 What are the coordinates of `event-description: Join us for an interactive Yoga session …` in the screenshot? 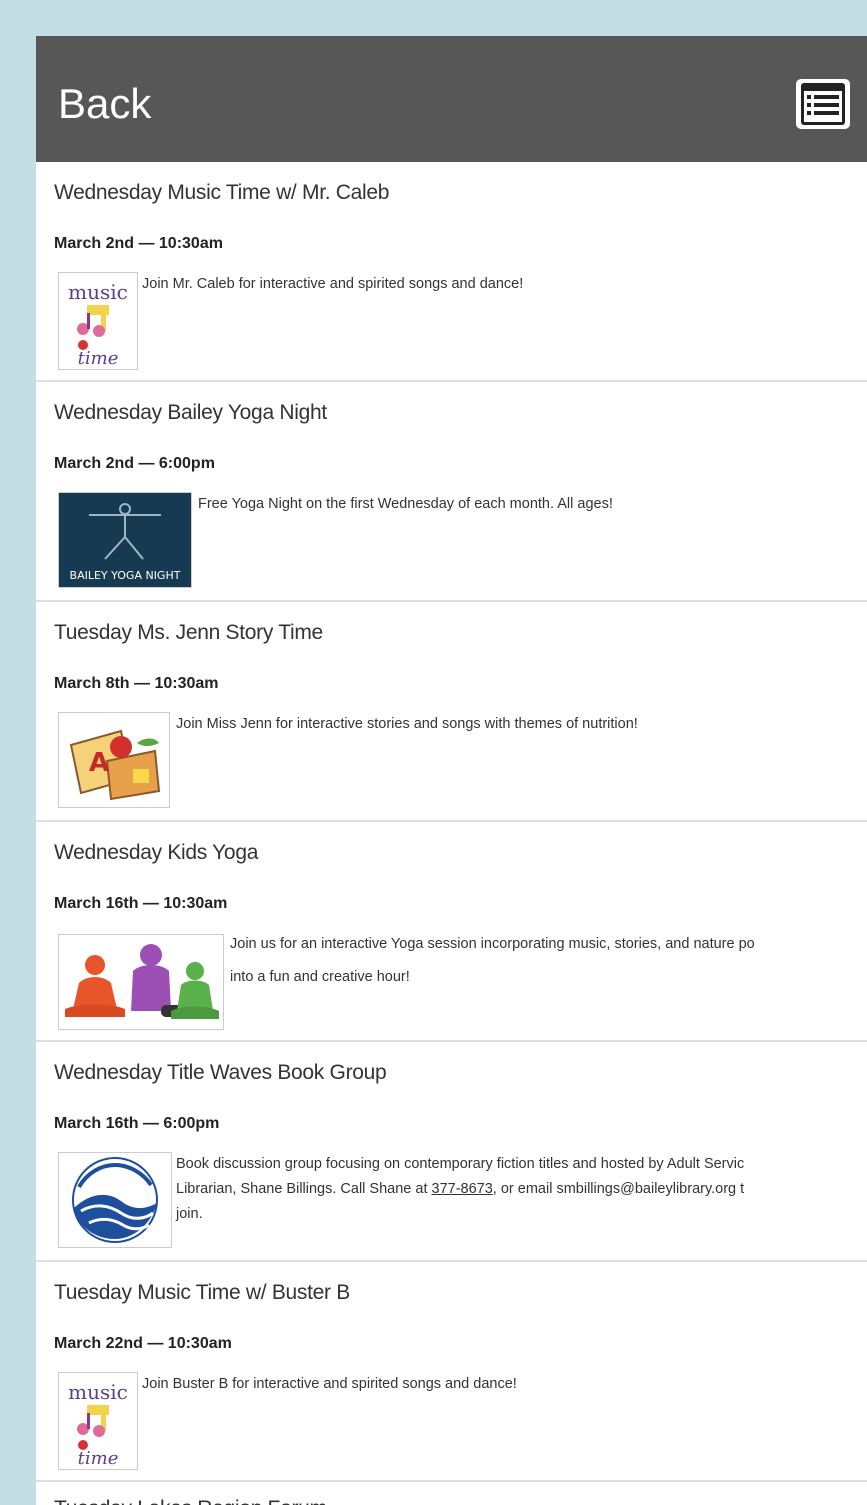 It's located at (492, 961).